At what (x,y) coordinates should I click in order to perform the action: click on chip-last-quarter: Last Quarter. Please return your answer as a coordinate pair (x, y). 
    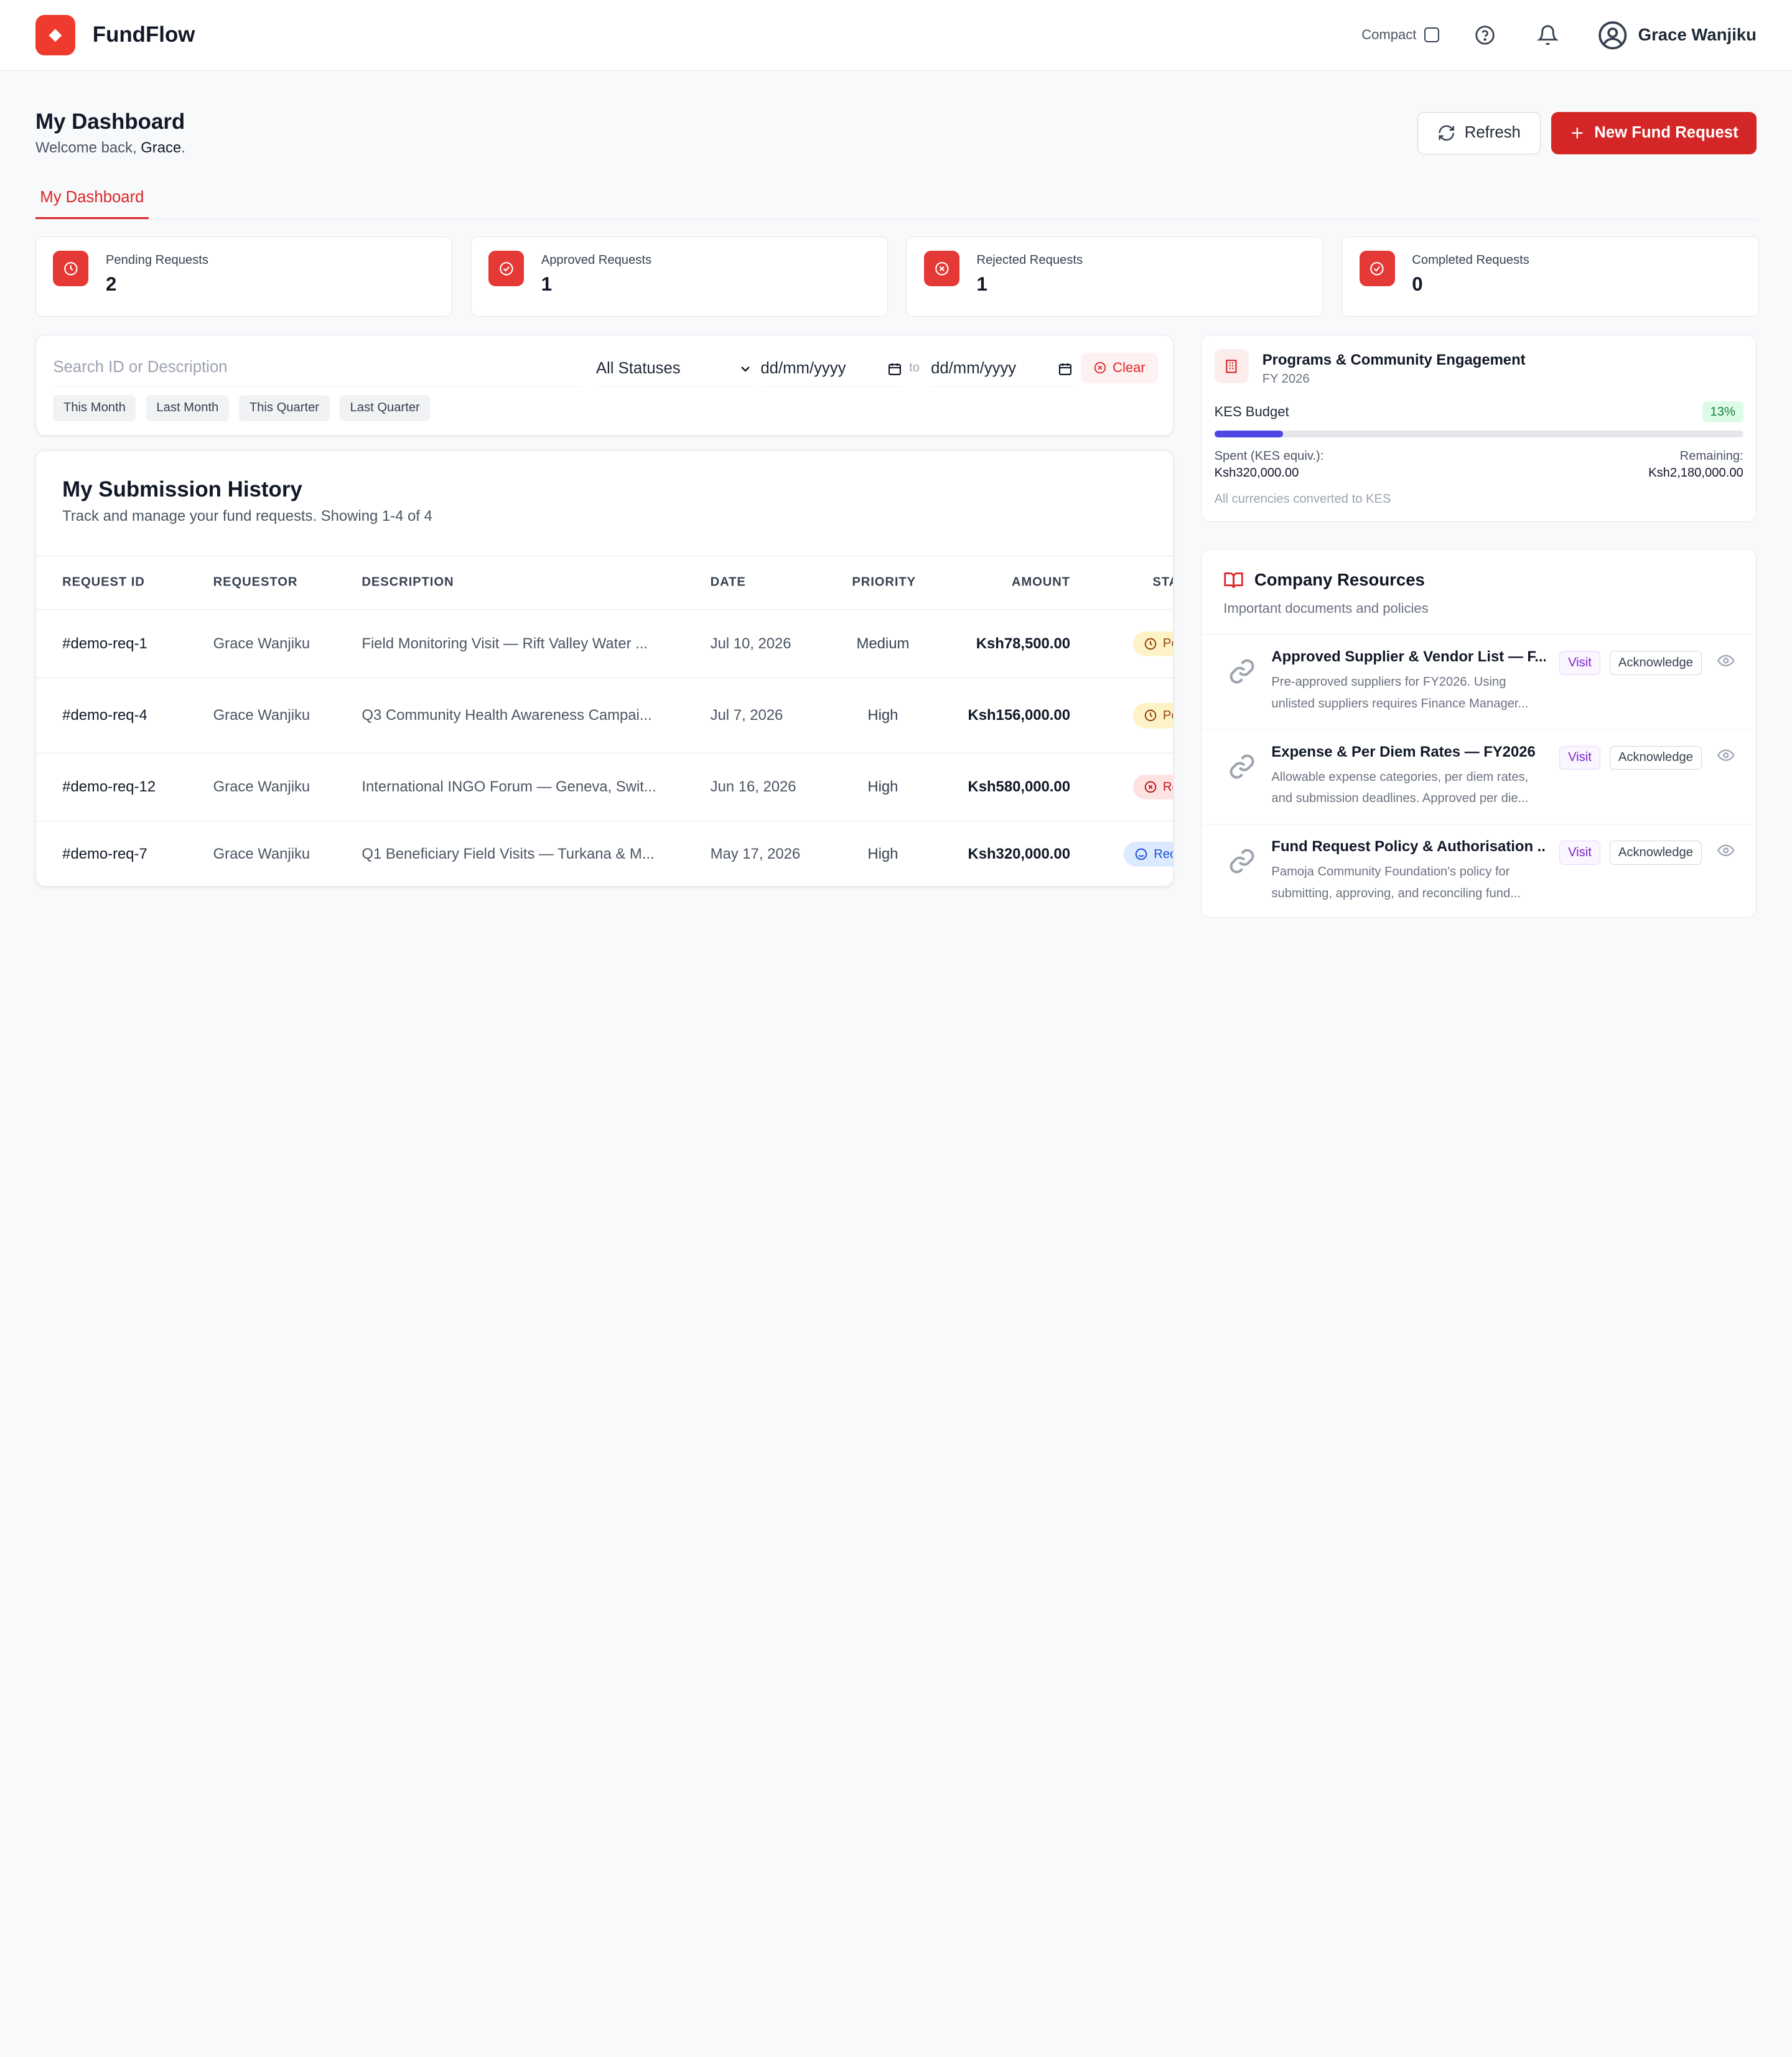
    Looking at the image, I should click on (385, 407).